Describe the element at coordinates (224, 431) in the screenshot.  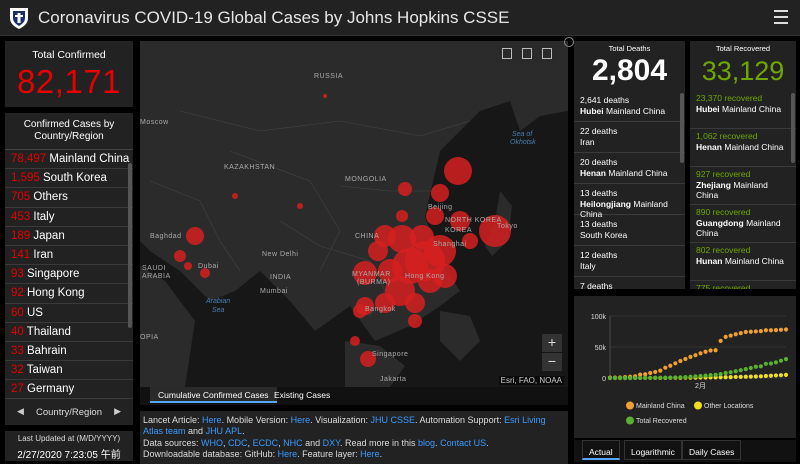
I see `jhu-apl-link: JHU APL` at that location.